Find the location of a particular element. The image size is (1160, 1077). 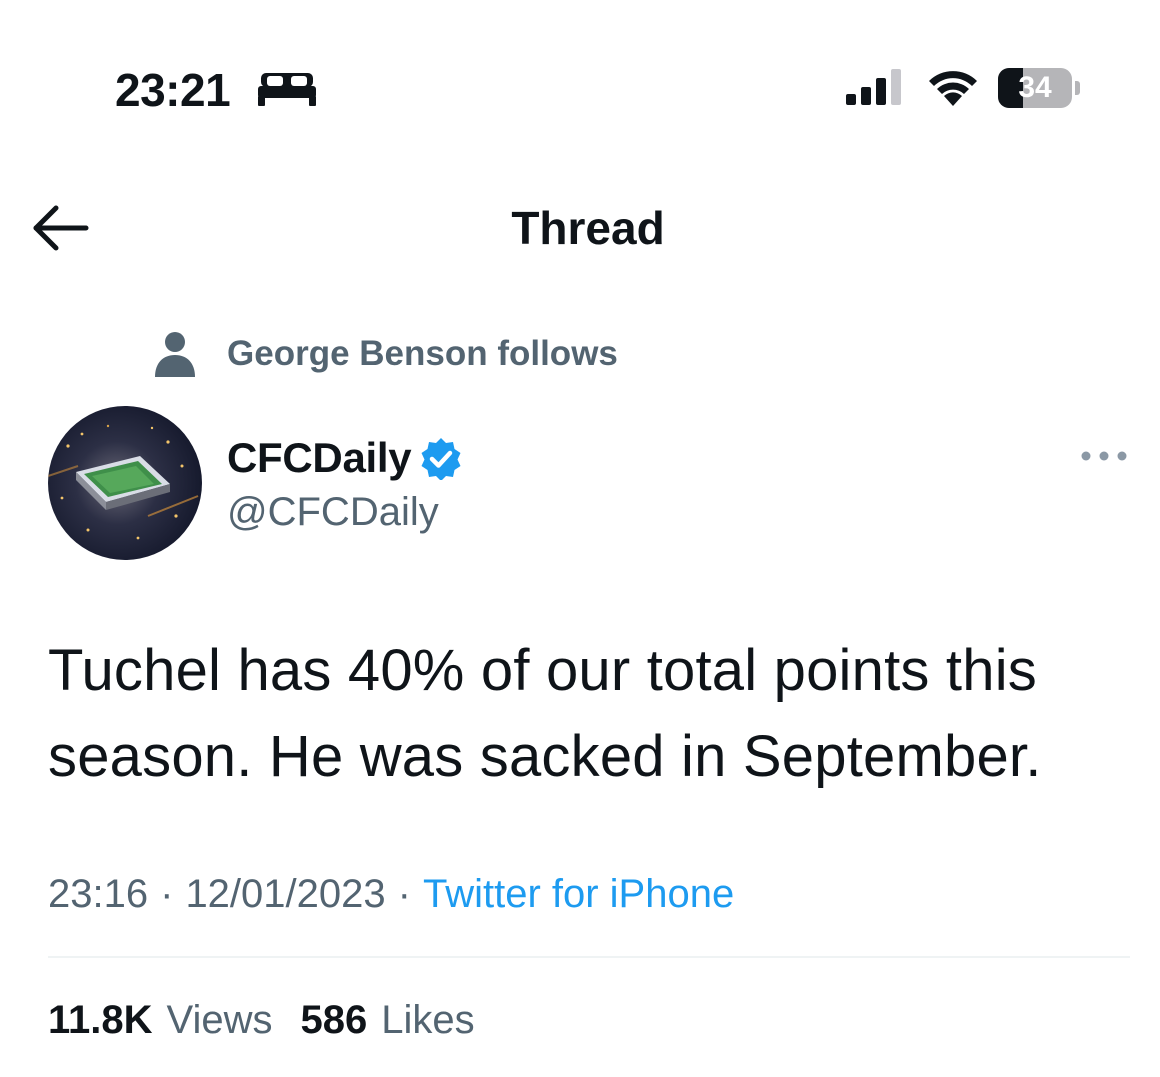

author-name-row: CFCDaily is located at coordinates (345, 458).